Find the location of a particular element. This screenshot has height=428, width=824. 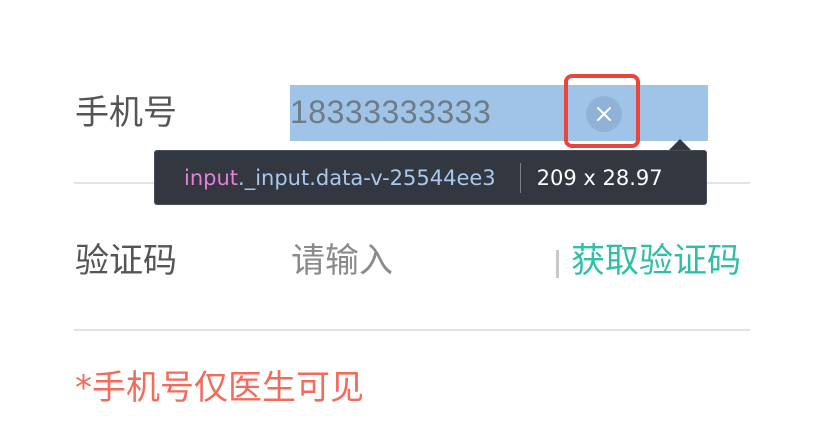

code-label: 验证码 is located at coordinates (126, 261).